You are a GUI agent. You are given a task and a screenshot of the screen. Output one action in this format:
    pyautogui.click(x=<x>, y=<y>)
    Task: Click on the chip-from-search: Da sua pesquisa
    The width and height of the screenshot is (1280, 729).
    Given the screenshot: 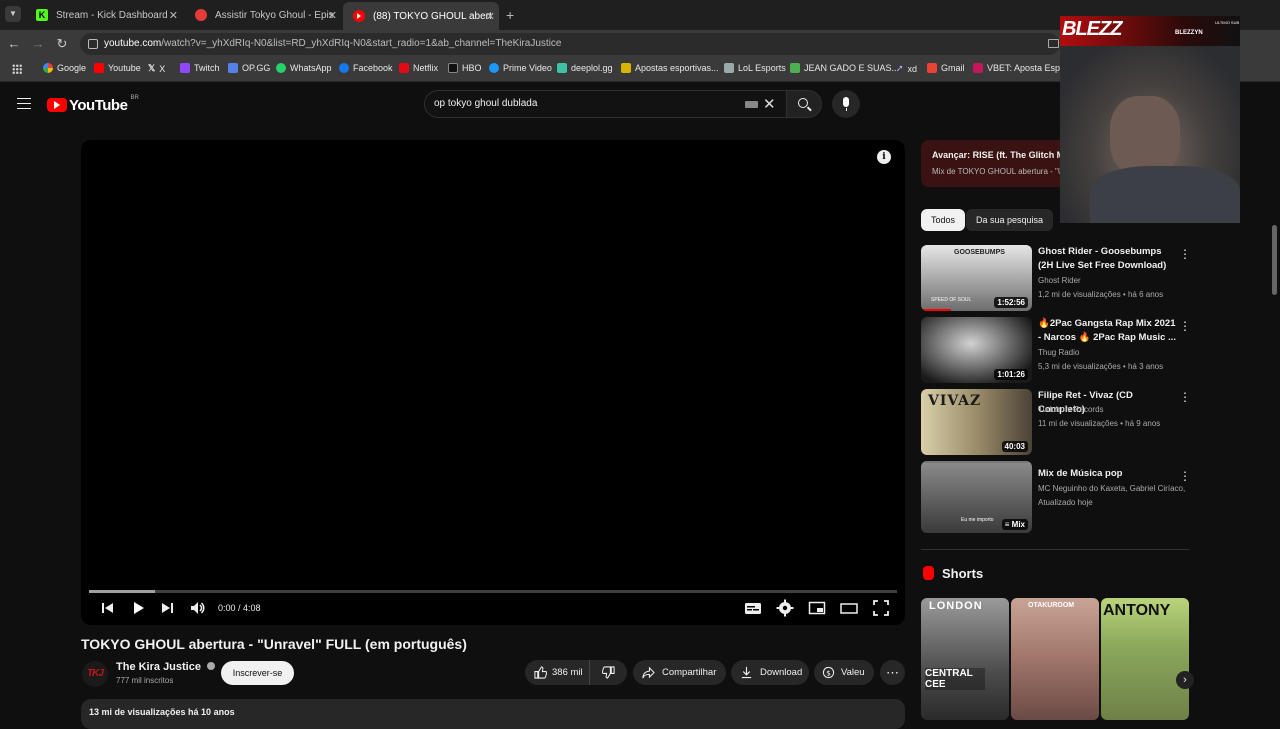 What is the action you would take?
    pyautogui.click(x=1010, y=220)
    